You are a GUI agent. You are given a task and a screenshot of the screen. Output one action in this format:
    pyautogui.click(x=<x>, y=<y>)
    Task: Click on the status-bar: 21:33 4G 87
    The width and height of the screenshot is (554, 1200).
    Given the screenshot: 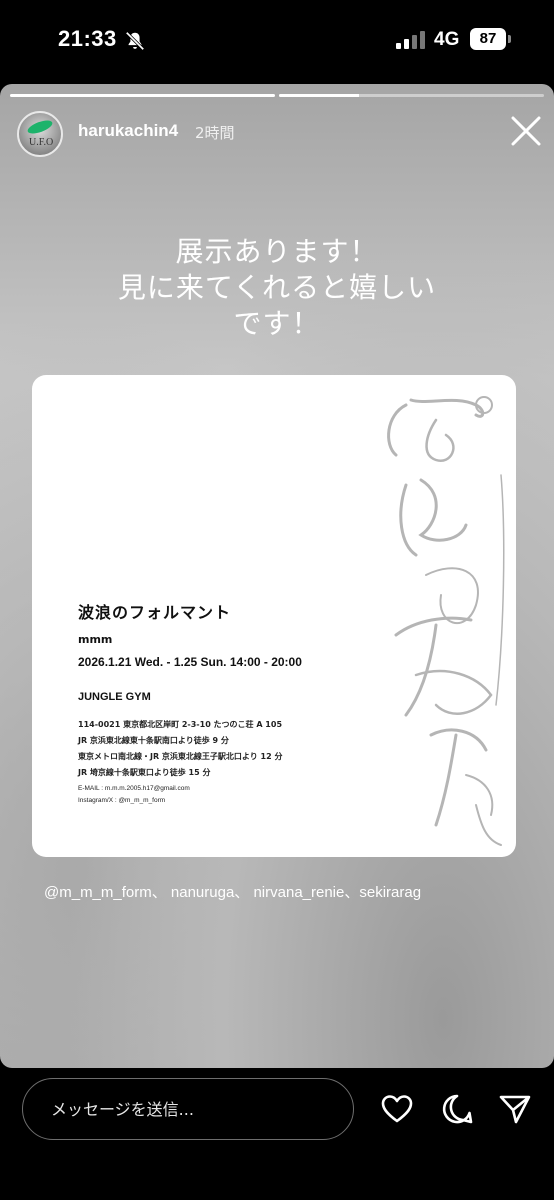 What is the action you would take?
    pyautogui.click(x=277, y=42)
    